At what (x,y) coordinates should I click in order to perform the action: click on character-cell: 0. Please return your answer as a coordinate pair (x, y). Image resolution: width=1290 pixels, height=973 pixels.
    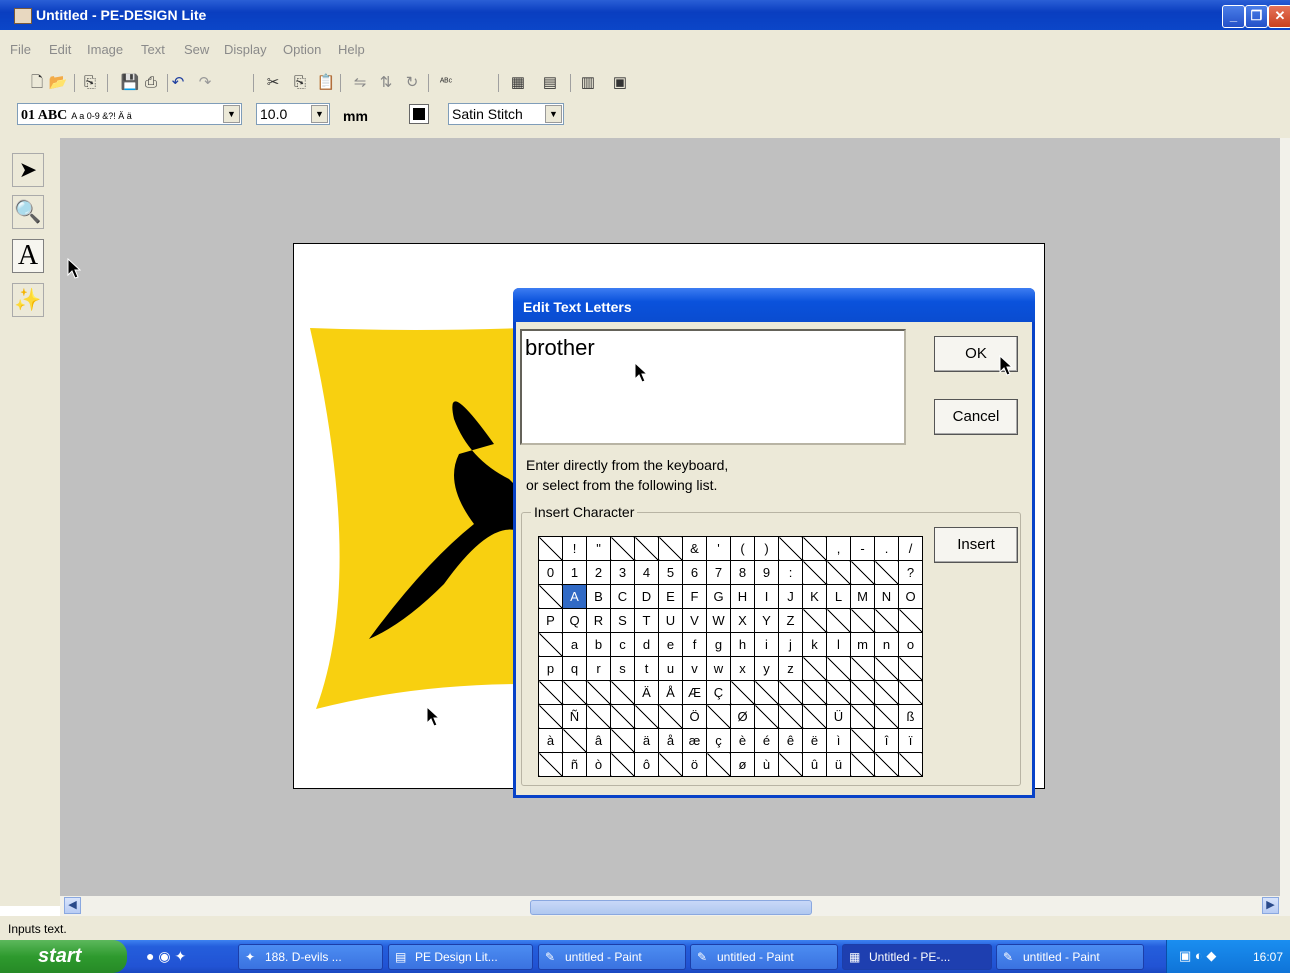
    Looking at the image, I should click on (550, 572).